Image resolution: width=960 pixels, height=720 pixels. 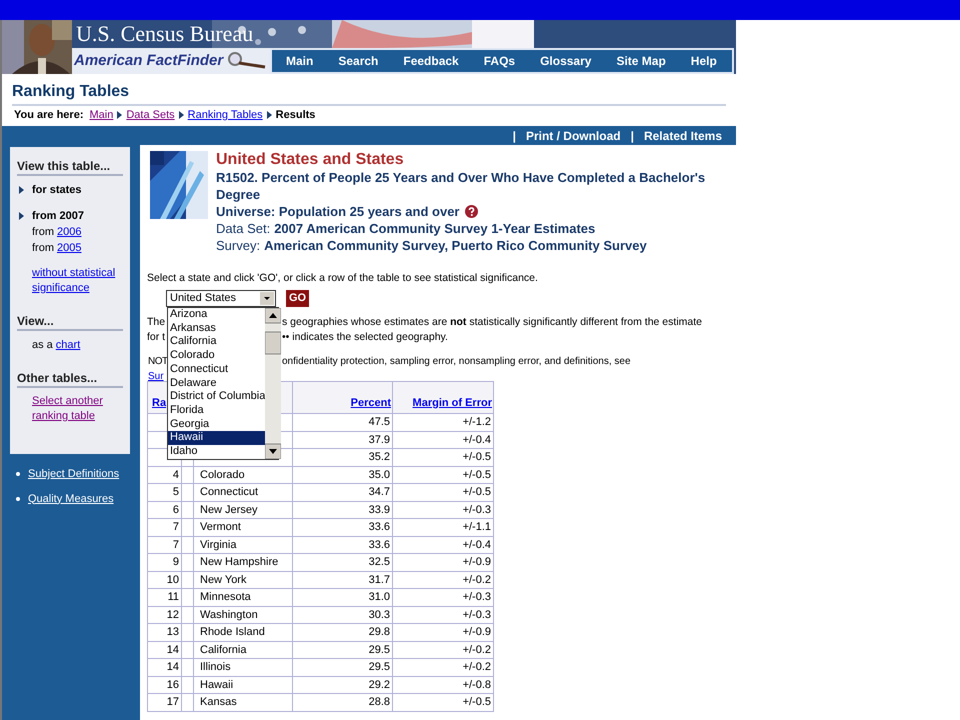 I want to click on nav-link: Glossary, so click(x=566, y=61).